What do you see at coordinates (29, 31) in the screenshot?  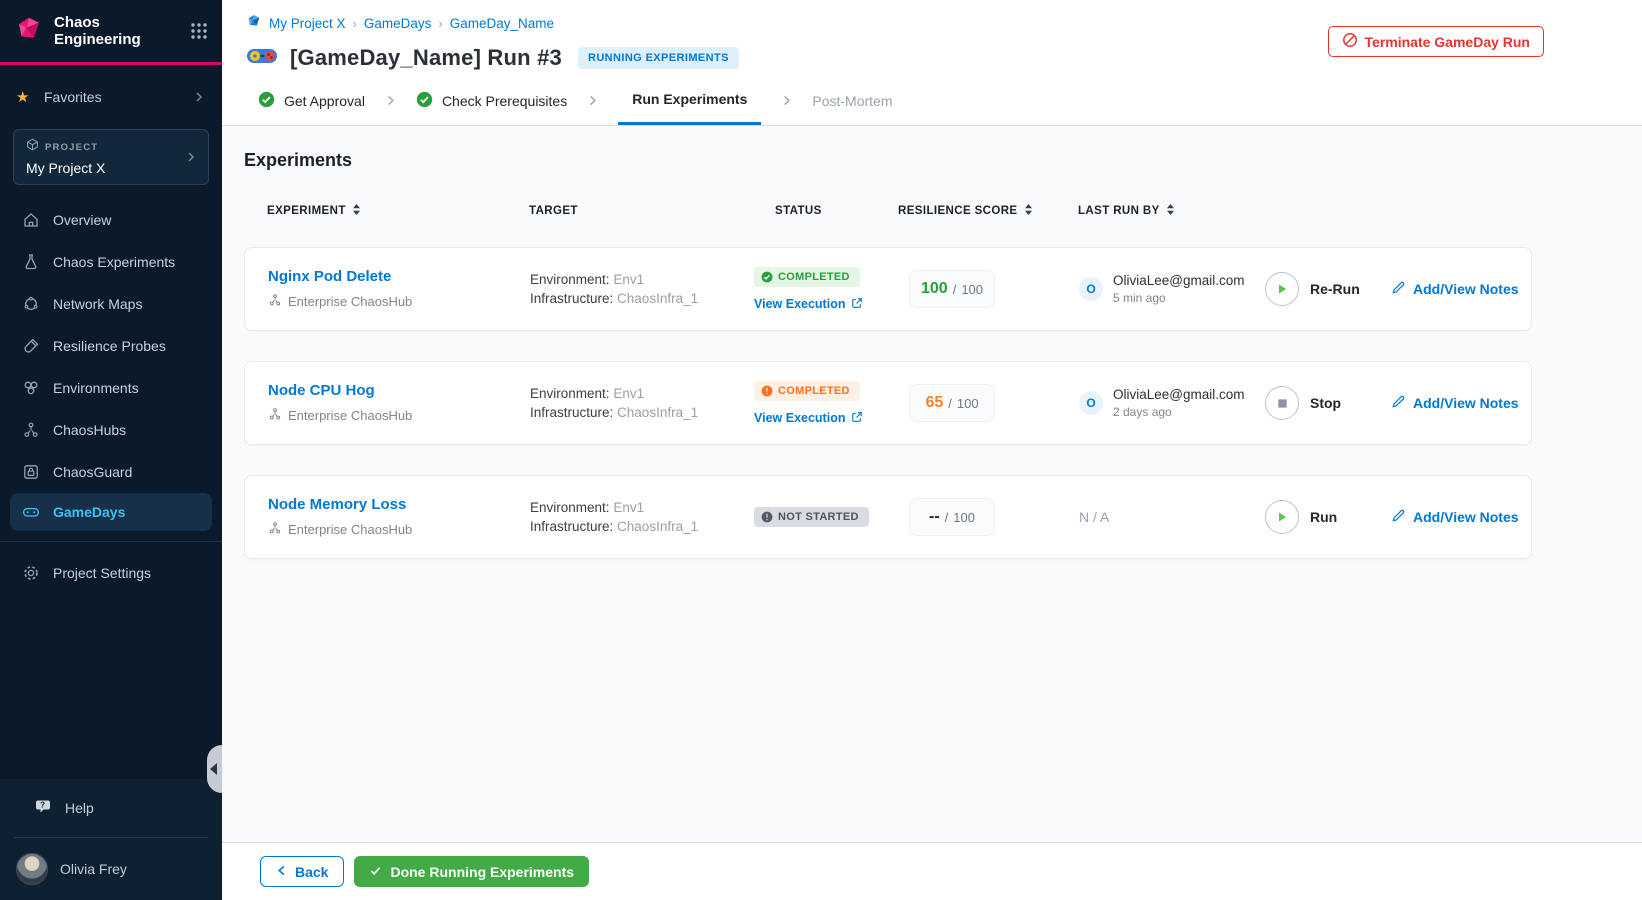 I see `chaos-engineering-logo-icon` at bounding box center [29, 31].